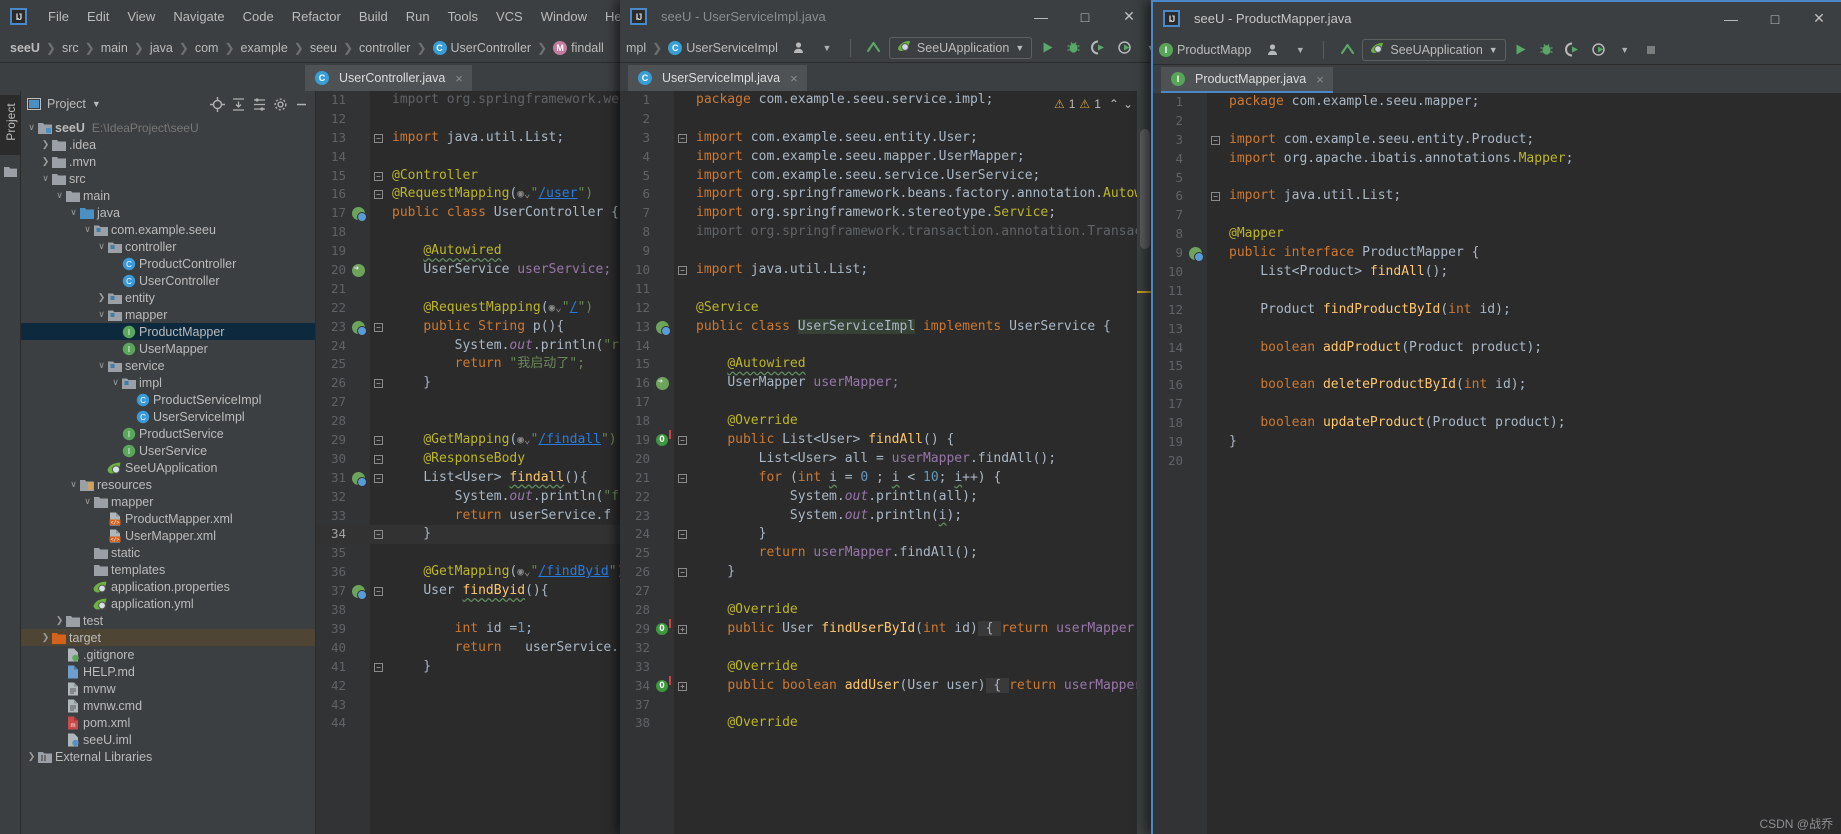 This screenshot has height=834, width=1841. What do you see at coordinates (885, 591) in the screenshot?
I see `code-line: 27` at bounding box center [885, 591].